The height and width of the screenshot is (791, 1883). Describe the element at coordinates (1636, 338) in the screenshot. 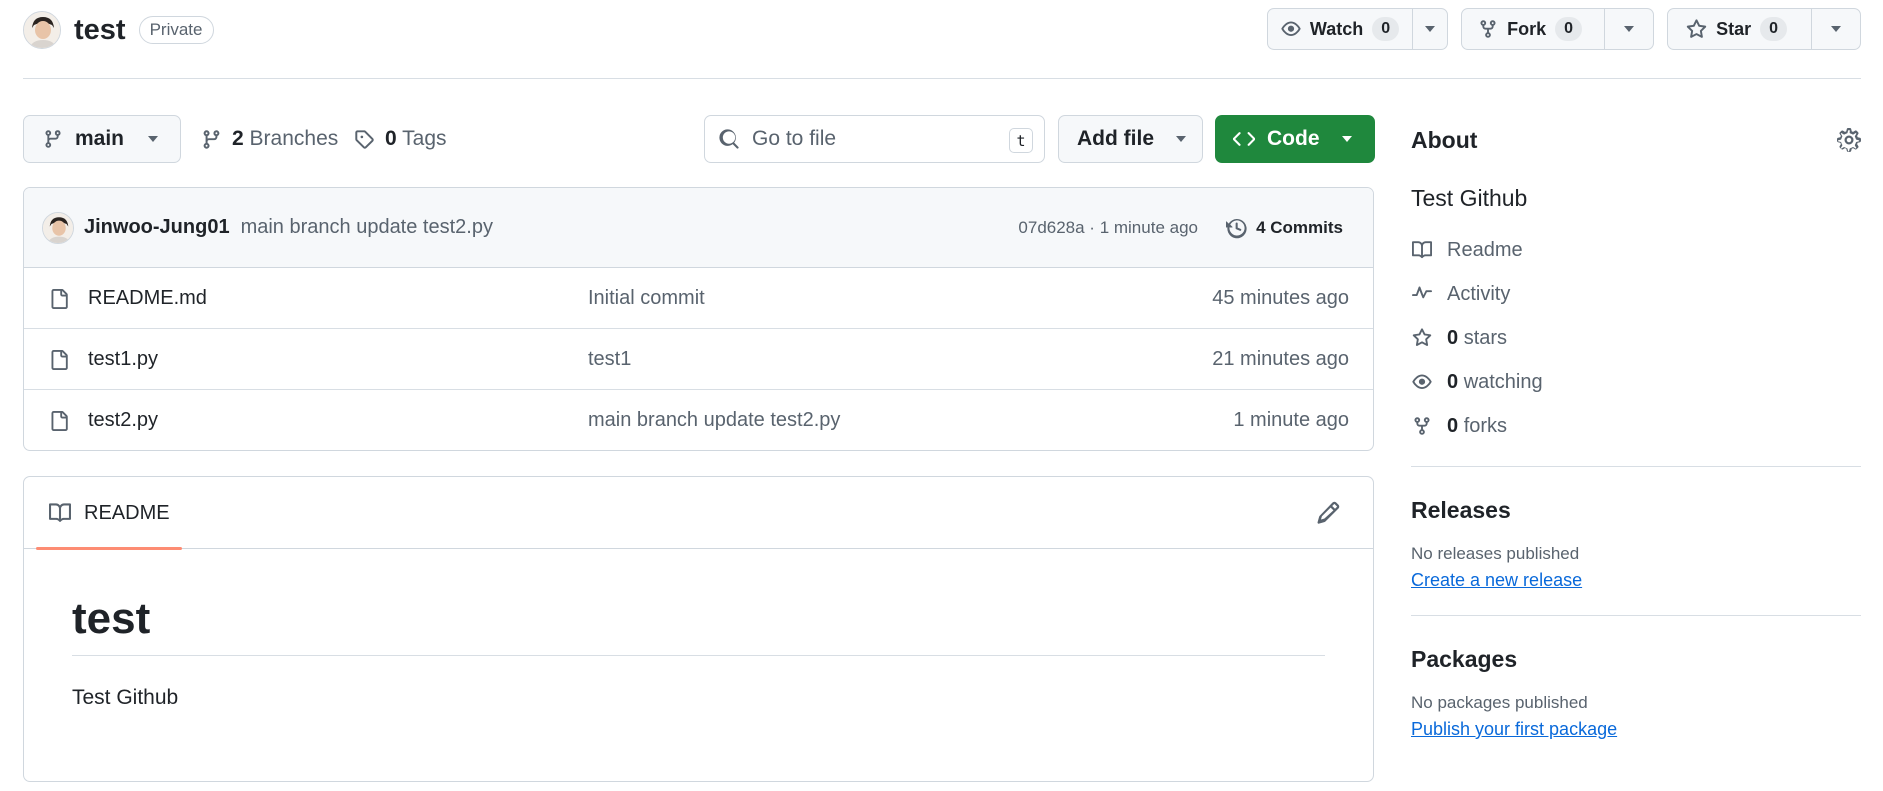

I see `stars-link: 0 stars` at that location.